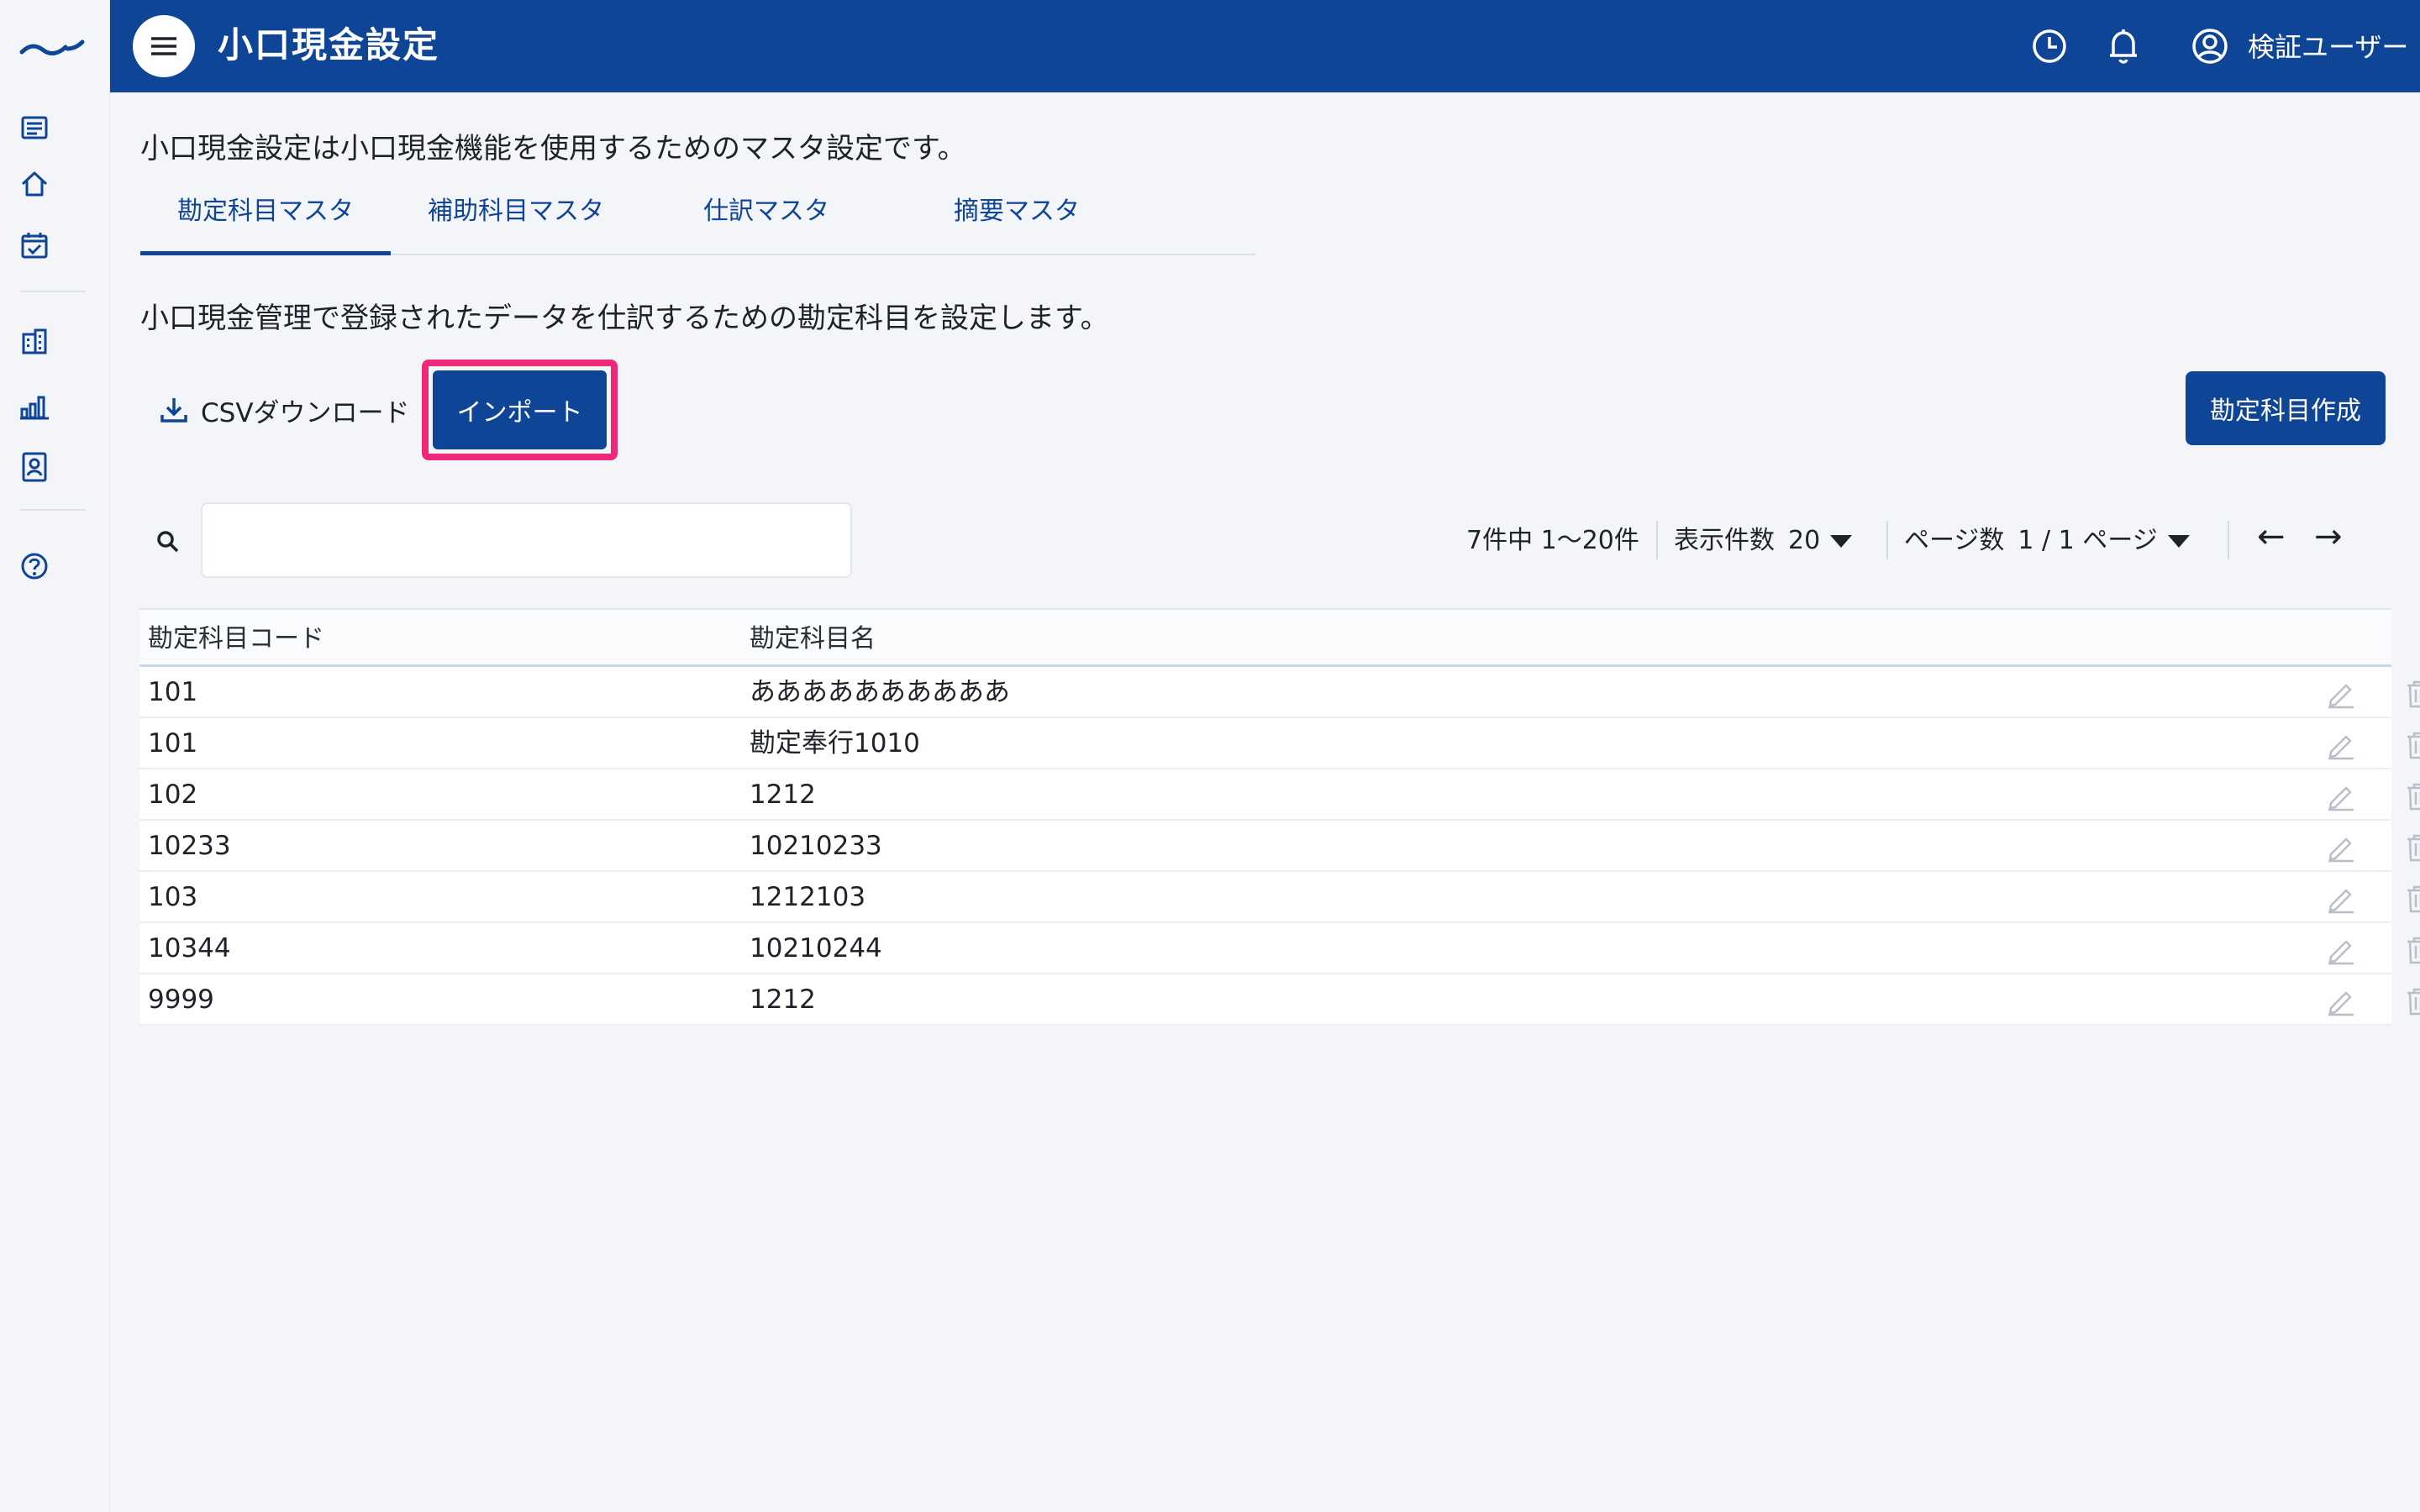 The width and height of the screenshot is (2420, 1512). Describe the element at coordinates (306, 412) in the screenshot. I see `csv-download-label: CSVダウンロード` at that location.